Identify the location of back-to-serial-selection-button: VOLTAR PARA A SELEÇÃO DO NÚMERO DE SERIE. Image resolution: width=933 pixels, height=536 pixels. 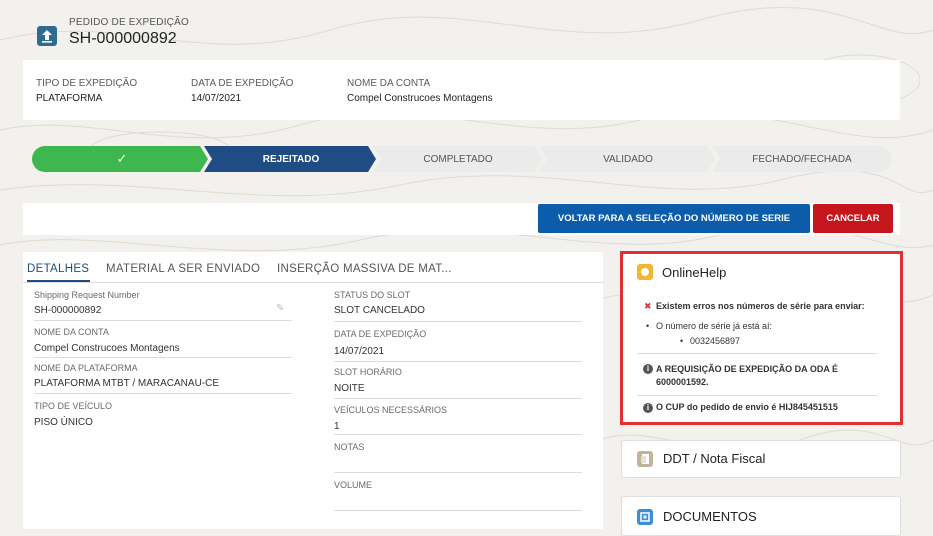
(674, 218).